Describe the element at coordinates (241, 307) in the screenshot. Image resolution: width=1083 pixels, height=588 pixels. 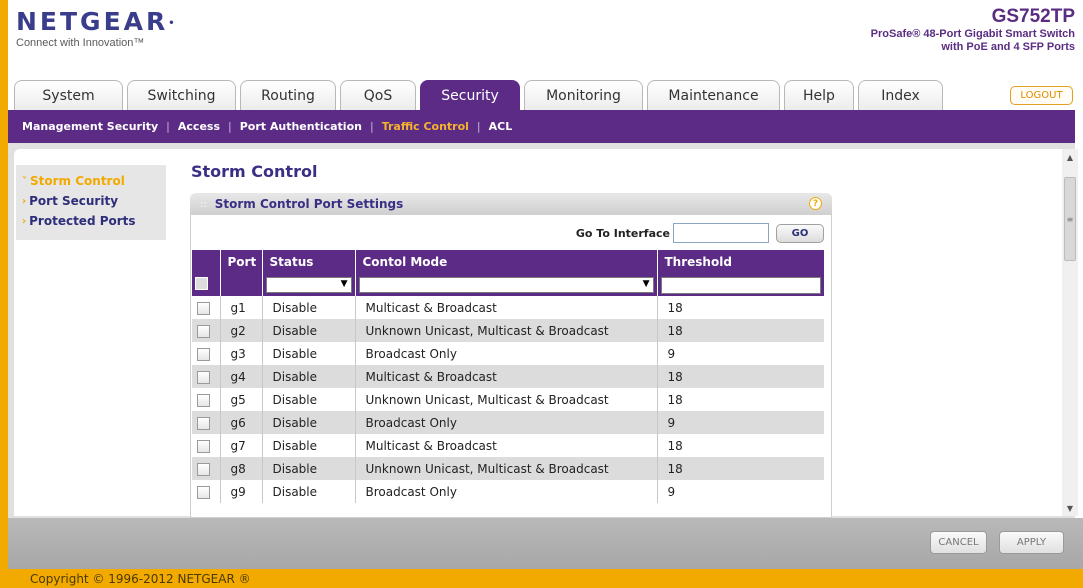
I see `port-cell: g1` at that location.